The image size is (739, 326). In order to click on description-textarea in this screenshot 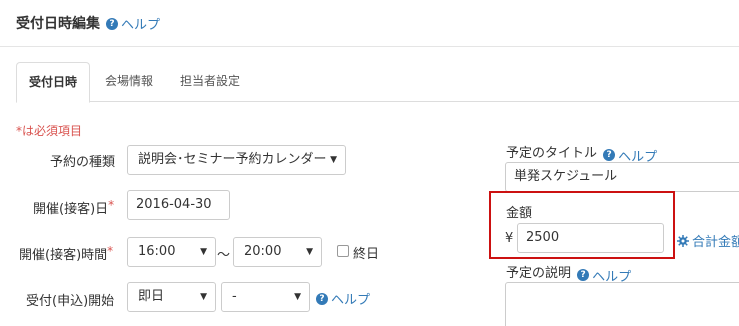, I will do `click(622, 304)`.